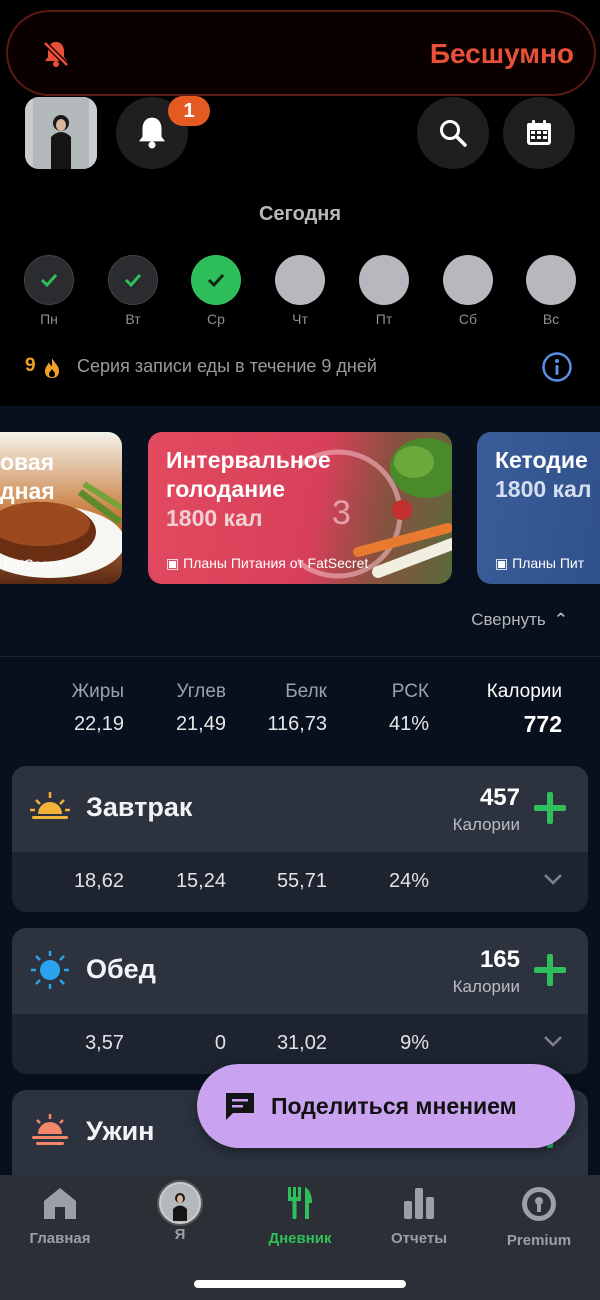  I want to click on tab-reports: Отчеты, so click(419, 1216).